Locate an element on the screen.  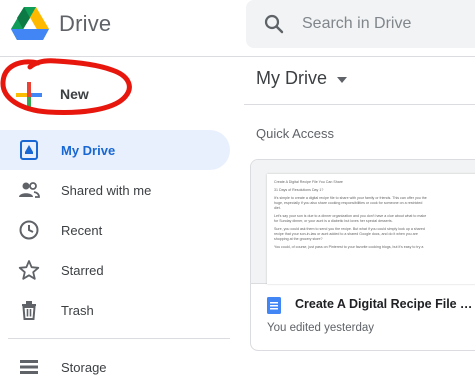
new-button: New is located at coordinates (69, 93).